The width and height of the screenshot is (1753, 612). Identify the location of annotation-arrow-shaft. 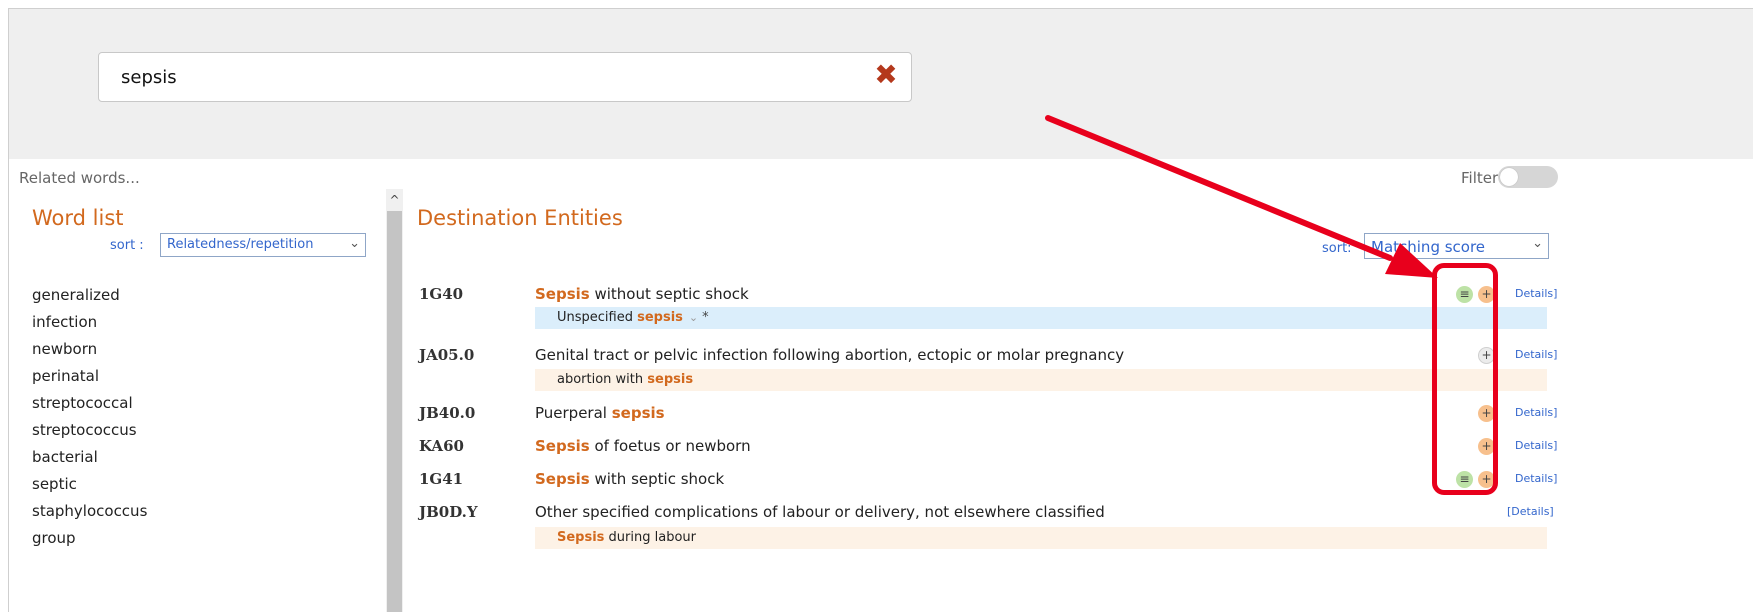
(1219, 188).